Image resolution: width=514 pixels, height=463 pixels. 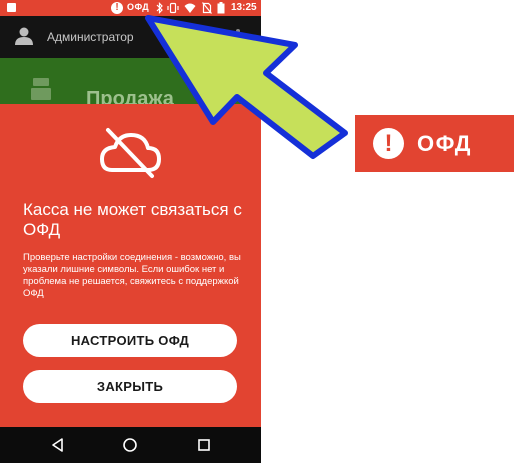 I want to click on ofd-callout: ! ОФД, so click(x=434, y=143).